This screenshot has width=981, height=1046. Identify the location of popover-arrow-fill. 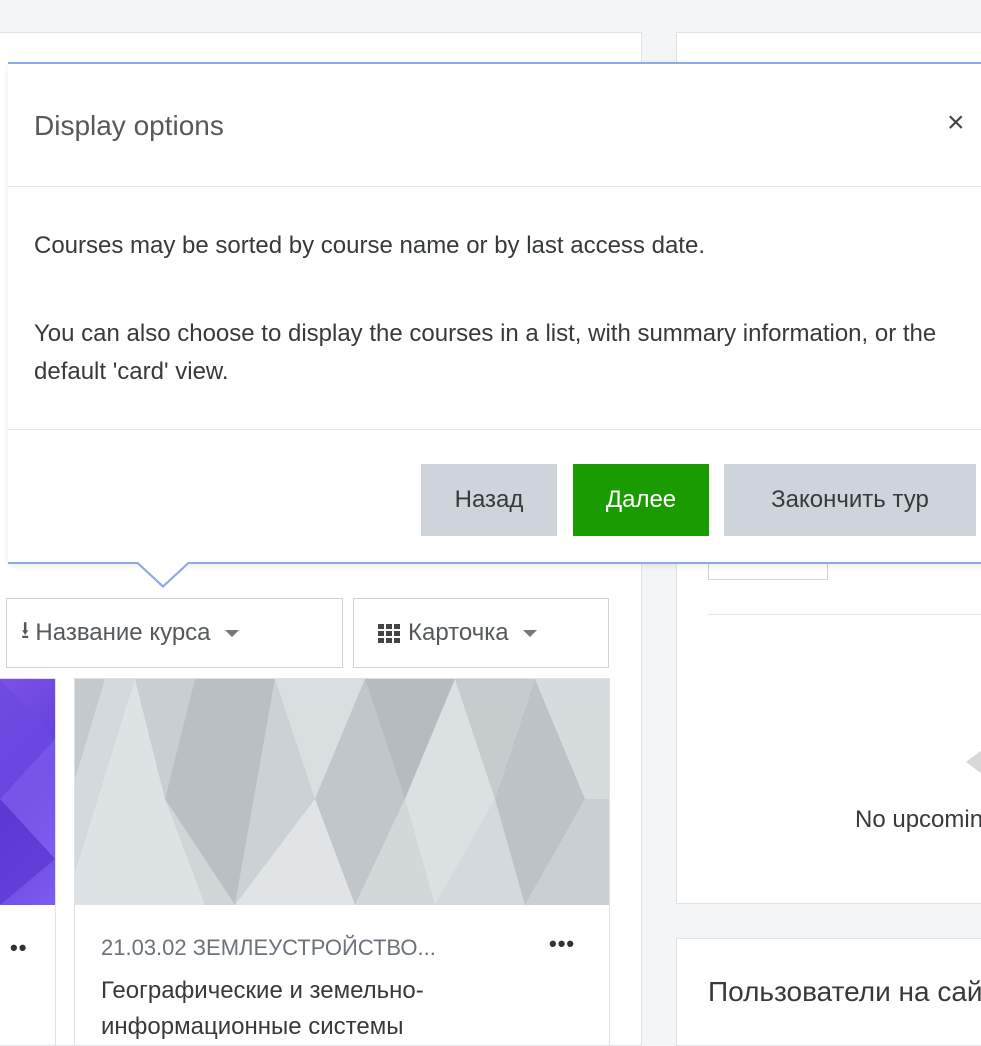
(163, 573).